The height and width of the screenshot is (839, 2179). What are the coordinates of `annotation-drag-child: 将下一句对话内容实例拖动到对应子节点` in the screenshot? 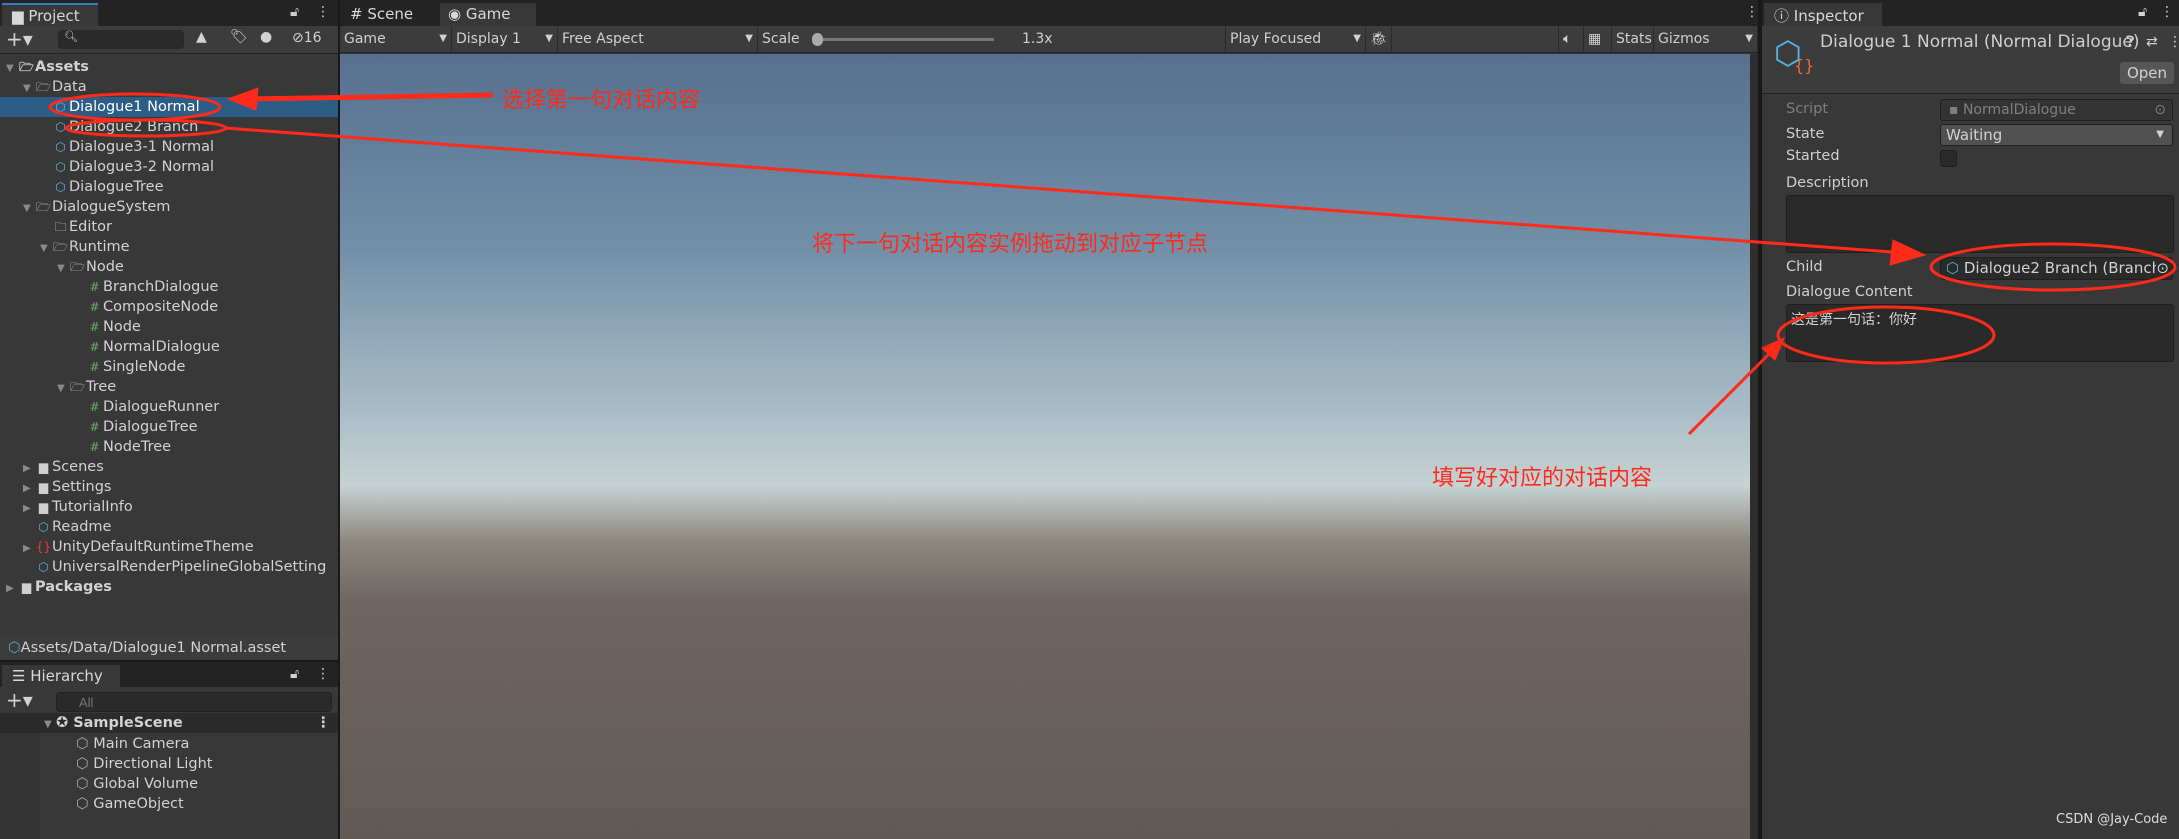 It's located at (1010, 244).